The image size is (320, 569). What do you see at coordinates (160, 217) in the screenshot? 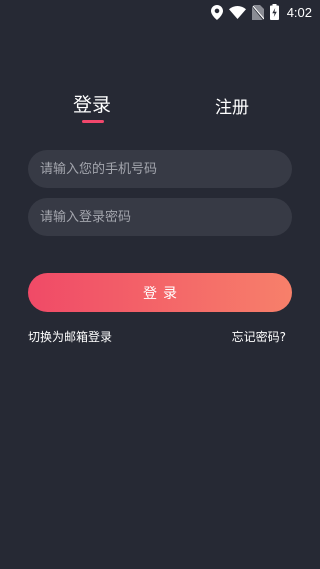
I see `password-input` at bounding box center [160, 217].